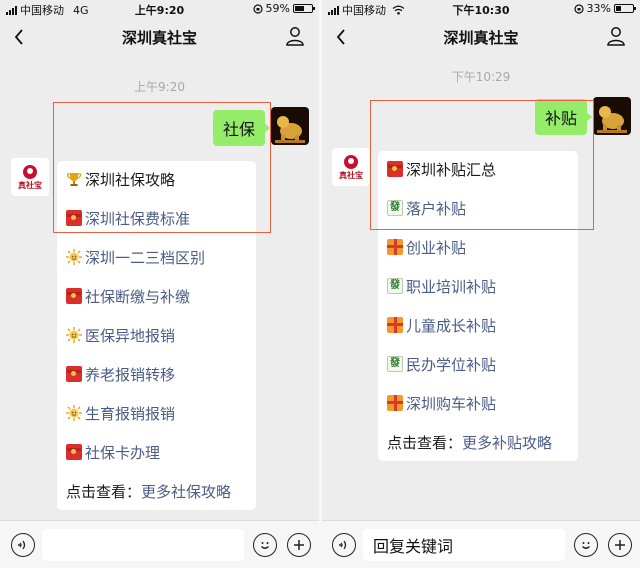  Describe the element at coordinates (145, 257) in the screenshot. I see `menu-item-label: 深圳一二三档区别` at that location.